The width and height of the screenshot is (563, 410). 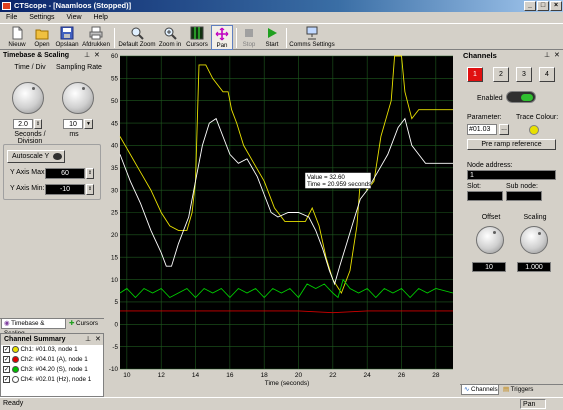 I want to click on comms-settings-button: Comms Settings, so click(x=312, y=37).